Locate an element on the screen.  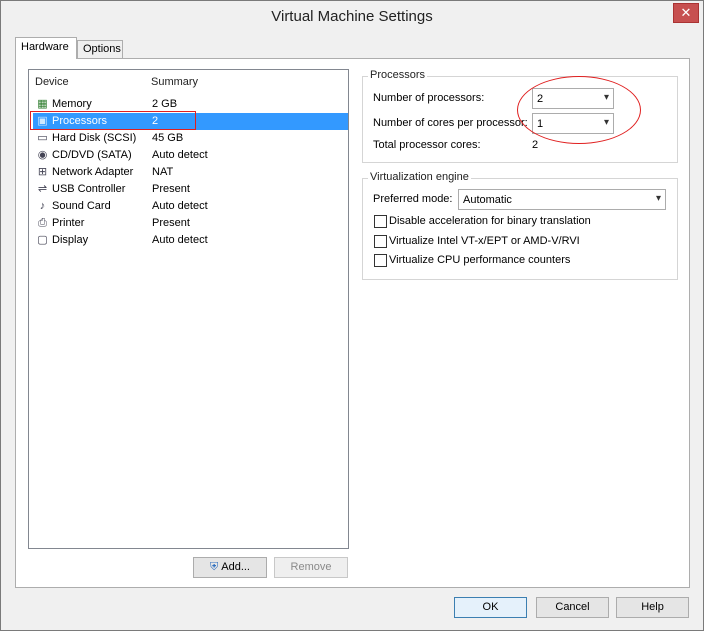
cores-per-processor-value: 1 is located at coordinates (540, 124).